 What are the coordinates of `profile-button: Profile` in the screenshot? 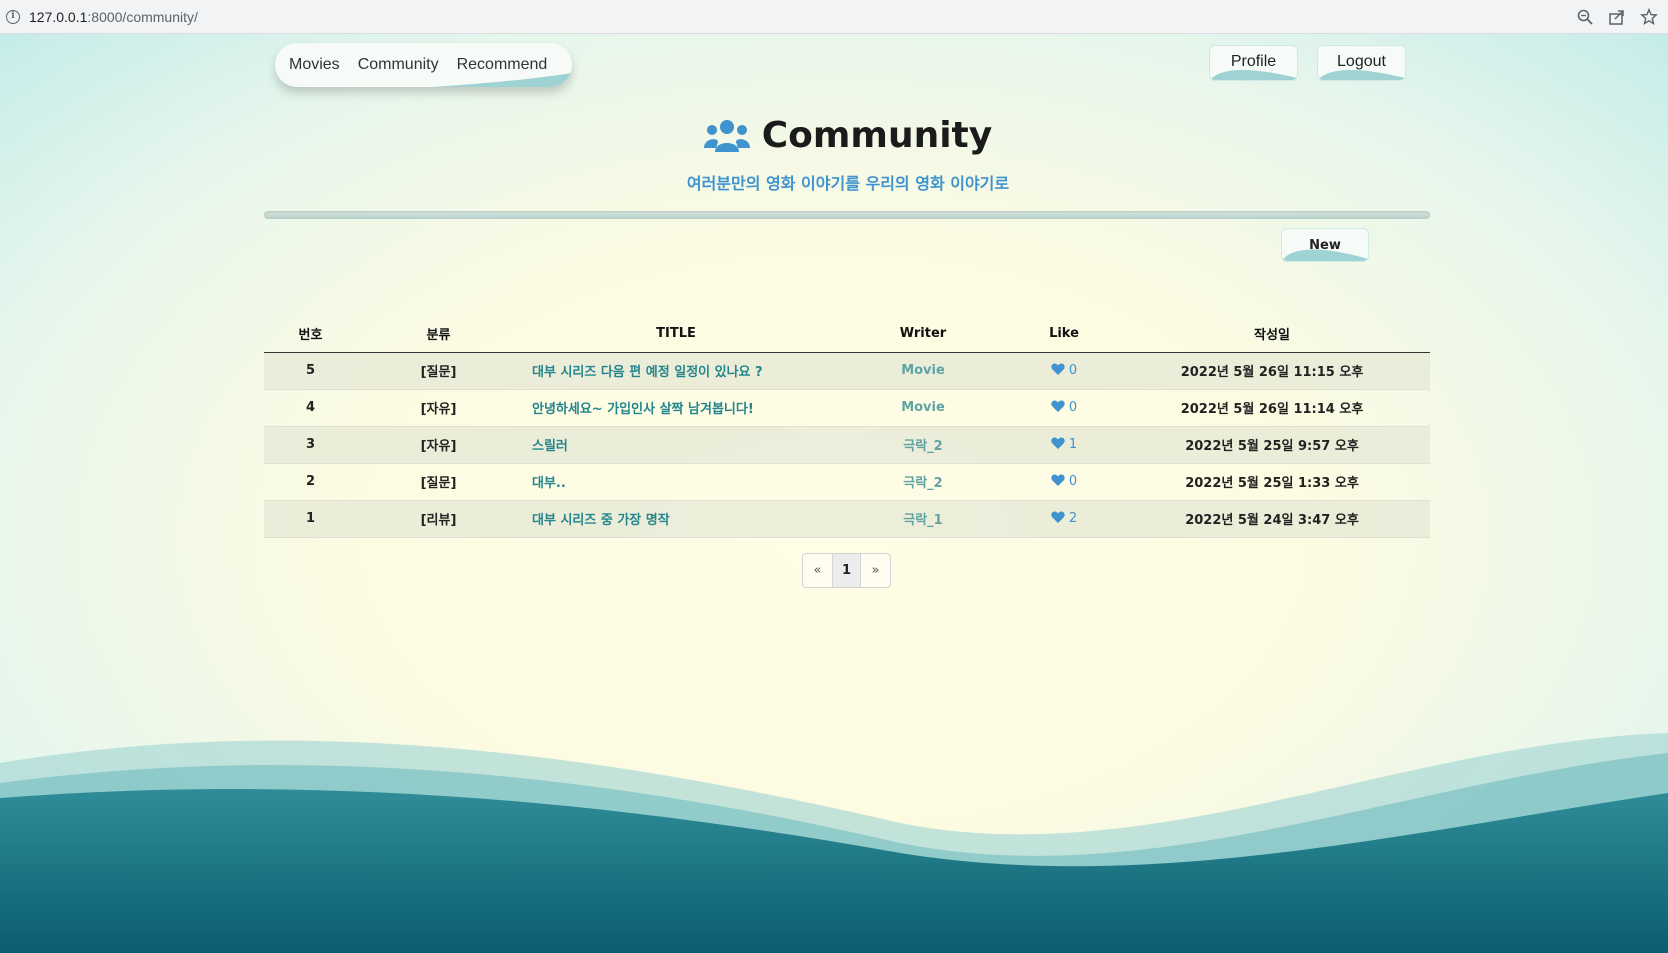 It's located at (1253, 63).